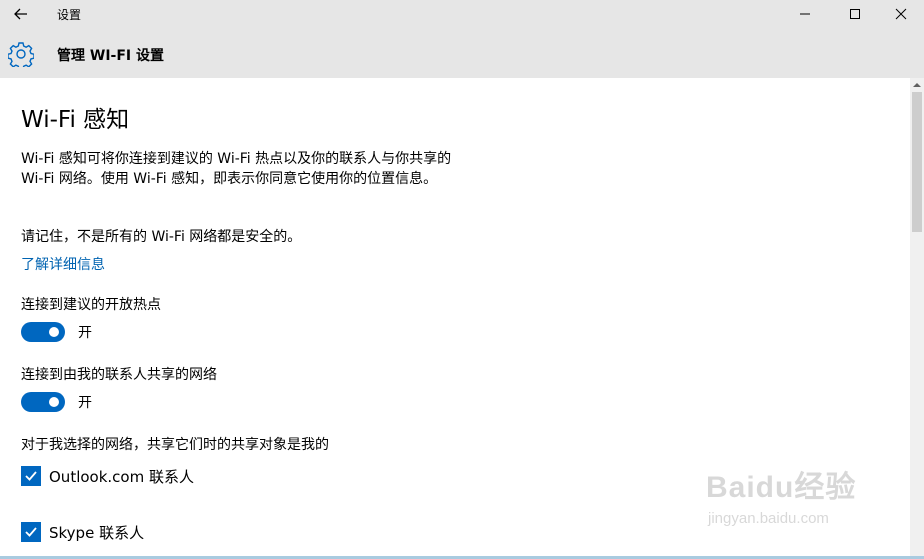 The height and width of the screenshot is (559, 924). I want to click on close-icon, so click(901, 14).